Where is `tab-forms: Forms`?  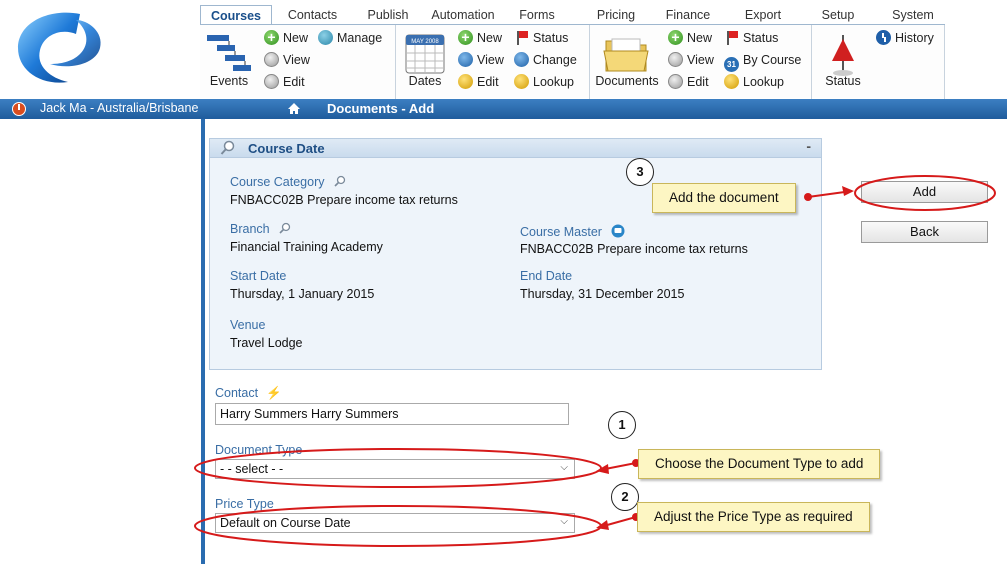 tab-forms: Forms is located at coordinates (537, 15).